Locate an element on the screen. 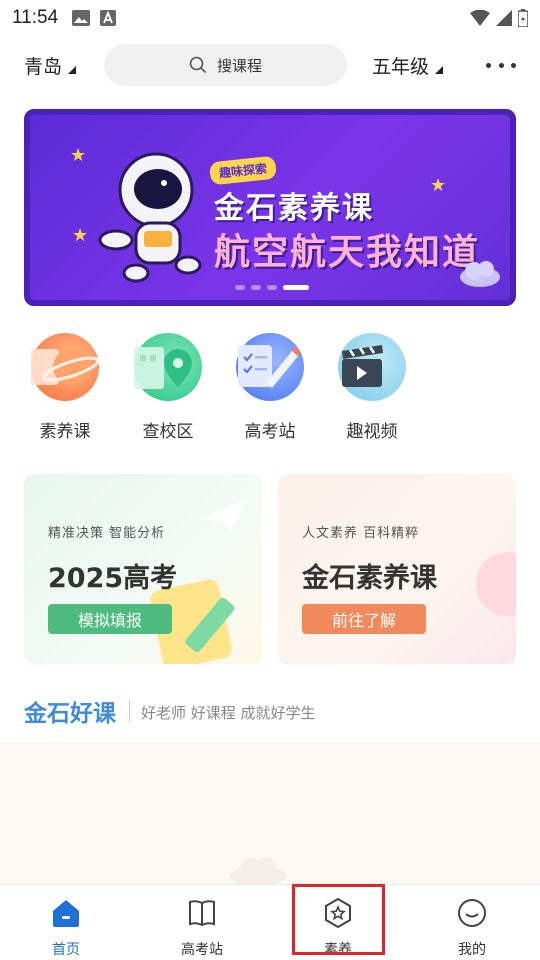  smile-face-icon is located at coordinates (472, 913).